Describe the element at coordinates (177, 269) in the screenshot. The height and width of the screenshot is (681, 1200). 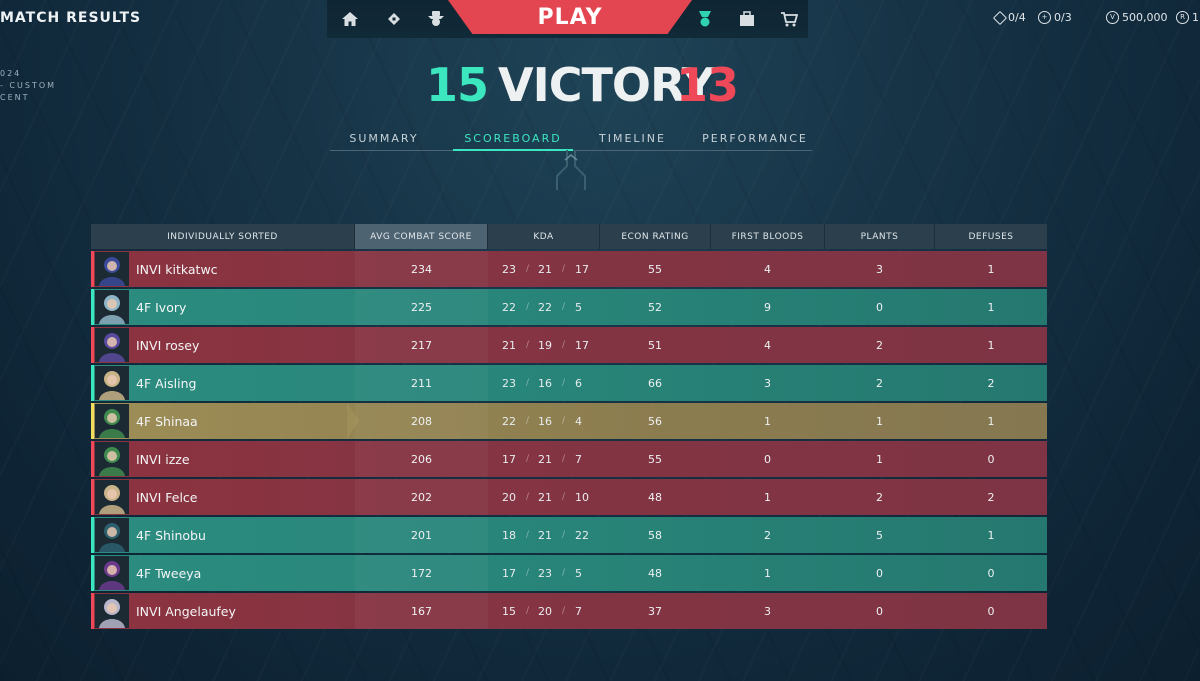
I see `player-name: INVI kitkatwc` at that location.